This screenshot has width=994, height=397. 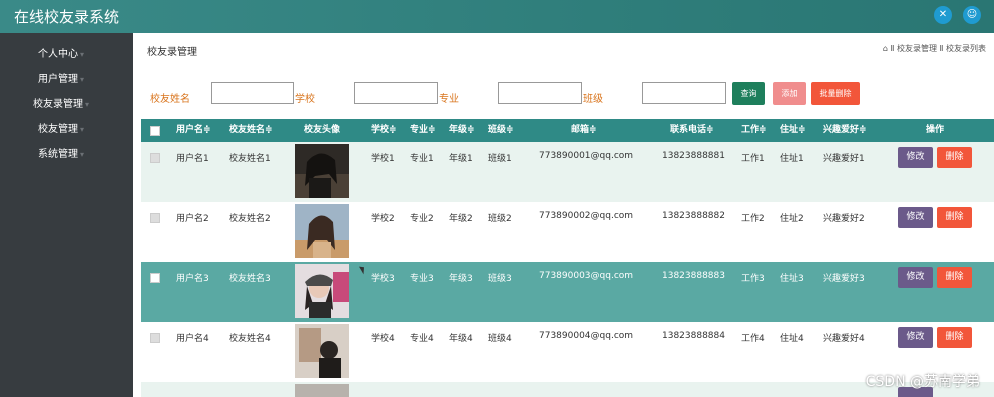 I want to click on user-icon: ☺, so click(x=972, y=15).